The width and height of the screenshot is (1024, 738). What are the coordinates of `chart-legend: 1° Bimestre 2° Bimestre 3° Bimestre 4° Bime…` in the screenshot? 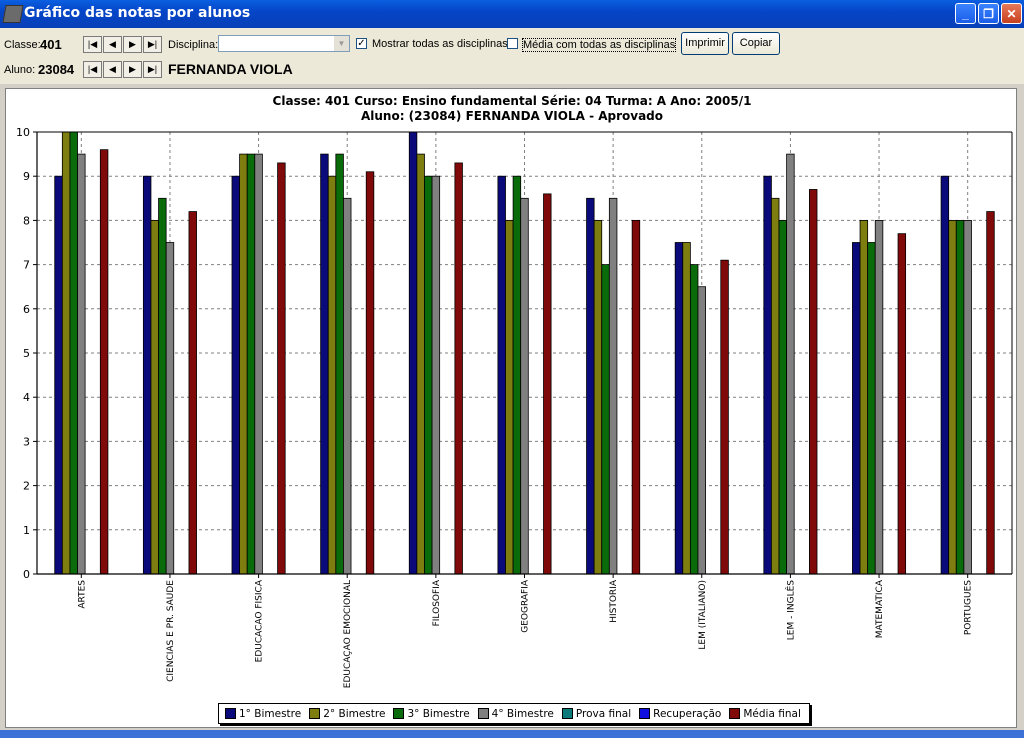 It's located at (514, 713).